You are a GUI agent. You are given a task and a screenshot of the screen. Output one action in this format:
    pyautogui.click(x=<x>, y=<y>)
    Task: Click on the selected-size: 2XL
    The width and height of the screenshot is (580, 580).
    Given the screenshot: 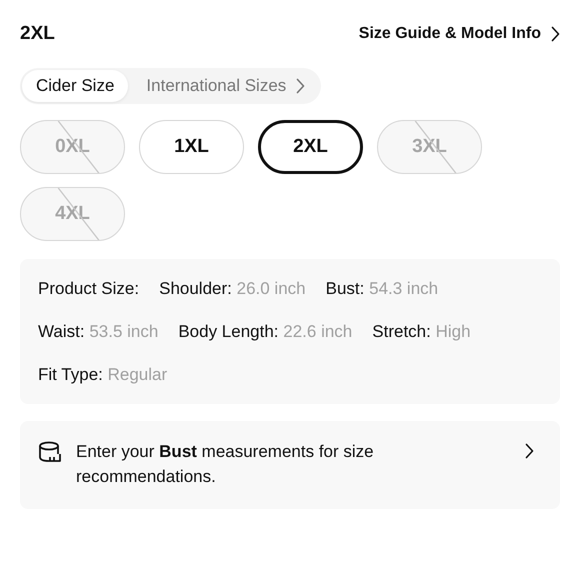 What is the action you would take?
    pyautogui.click(x=37, y=34)
    